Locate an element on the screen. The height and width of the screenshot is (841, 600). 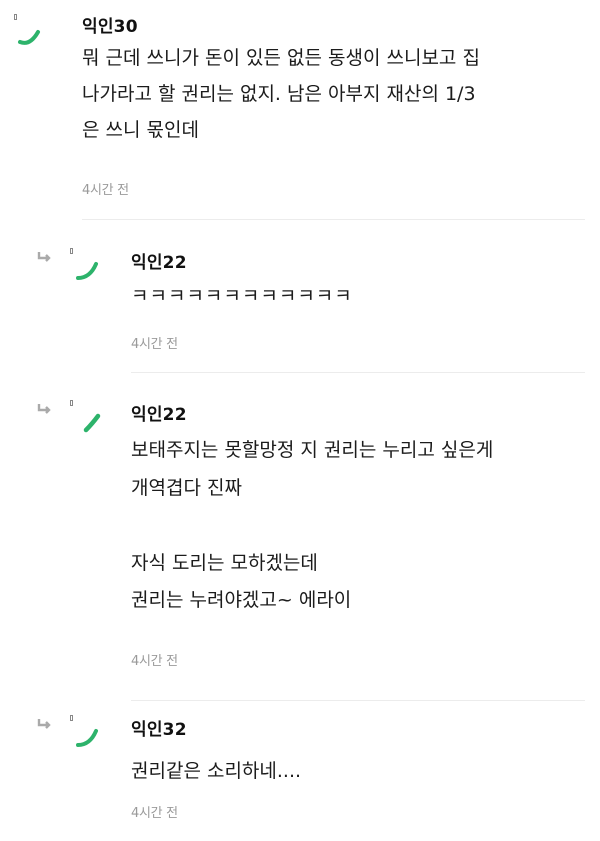
comment-nickname: 익인30 is located at coordinates (110, 24).